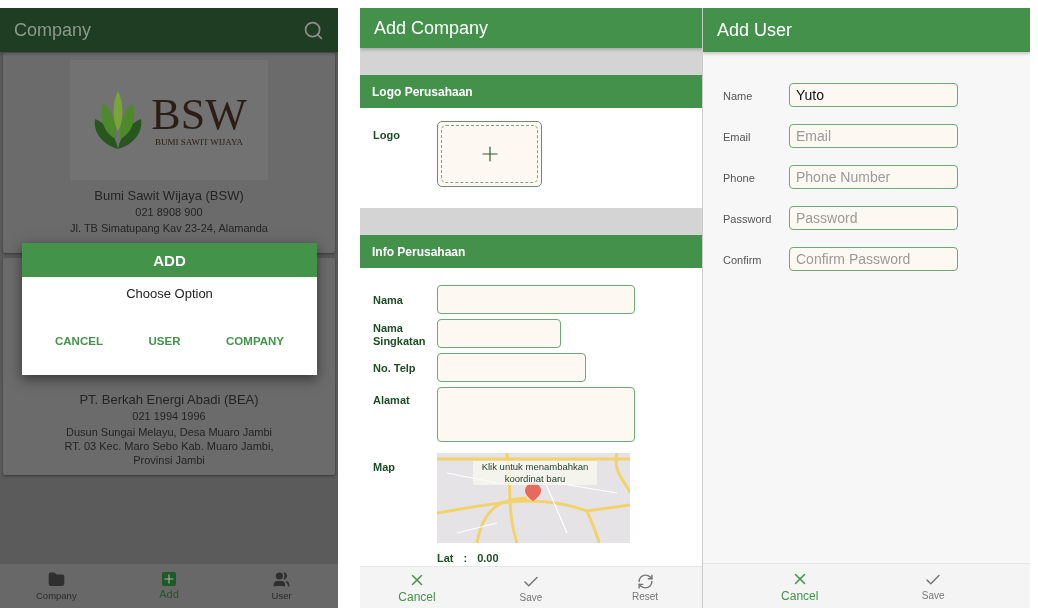  I want to click on logo-tagline: BUMI SAWIT WIJAYA, so click(199, 142).